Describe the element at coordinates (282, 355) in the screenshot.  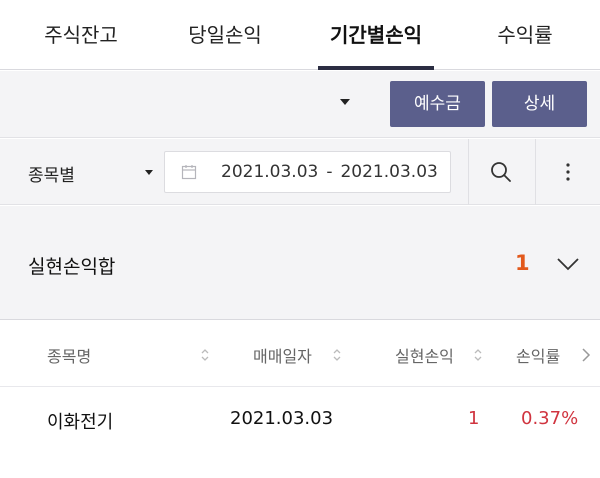
I see `column-header-date: 매매일자` at that location.